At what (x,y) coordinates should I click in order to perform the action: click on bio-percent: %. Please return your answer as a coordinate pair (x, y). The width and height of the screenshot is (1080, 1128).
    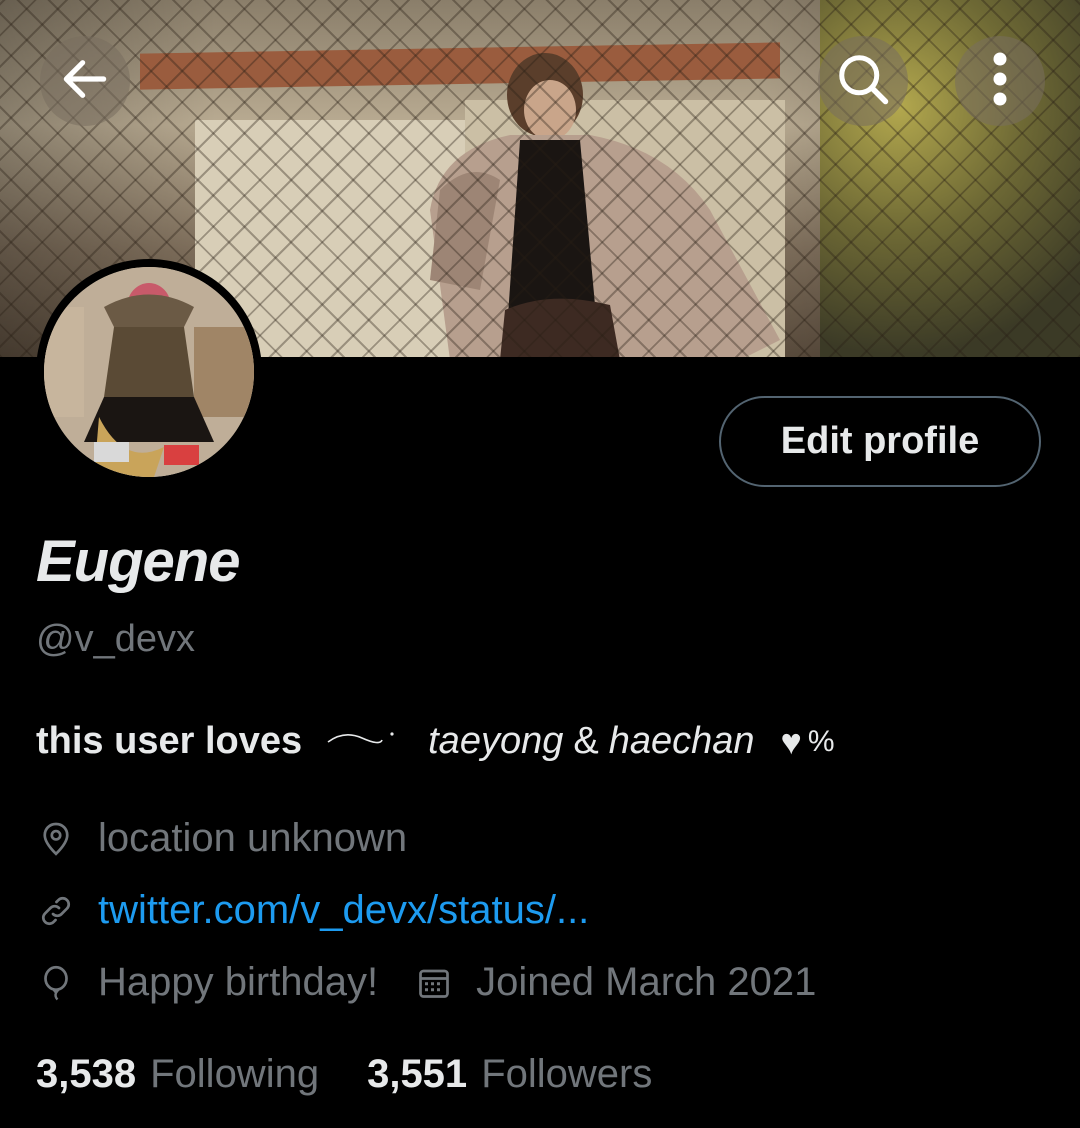
    Looking at the image, I should click on (821, 741).